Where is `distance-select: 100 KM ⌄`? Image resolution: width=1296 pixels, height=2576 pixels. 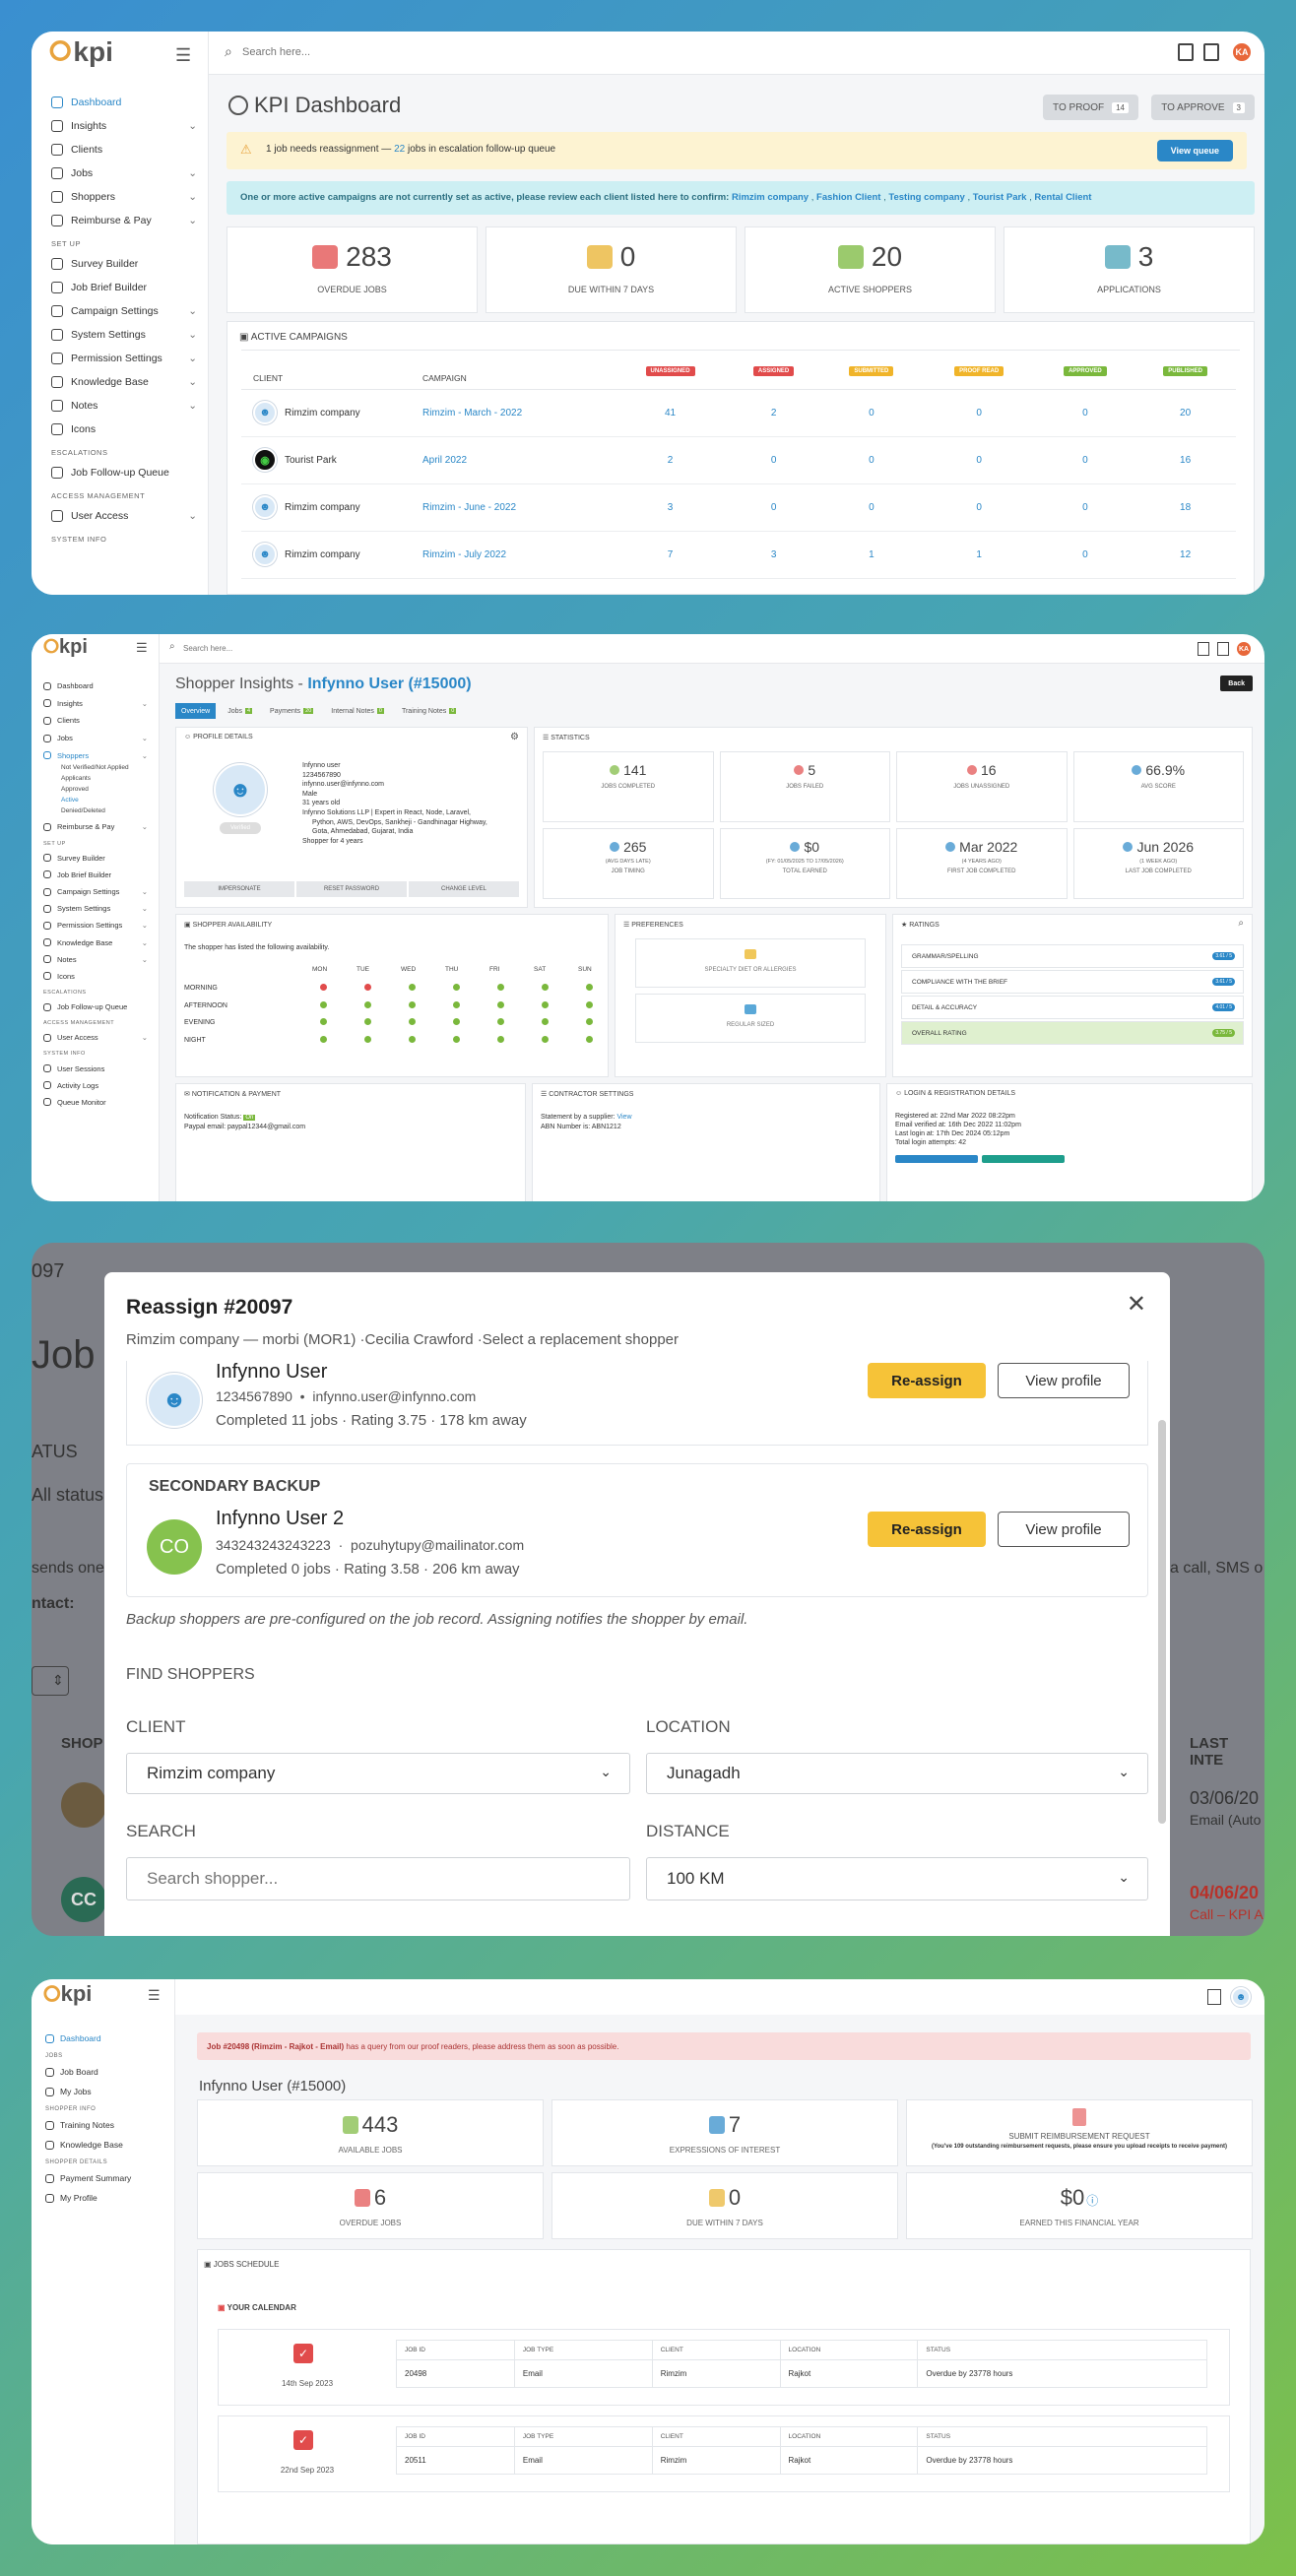
distance-select: 100 KM ⌄ is located at coordinates (897, 1878).